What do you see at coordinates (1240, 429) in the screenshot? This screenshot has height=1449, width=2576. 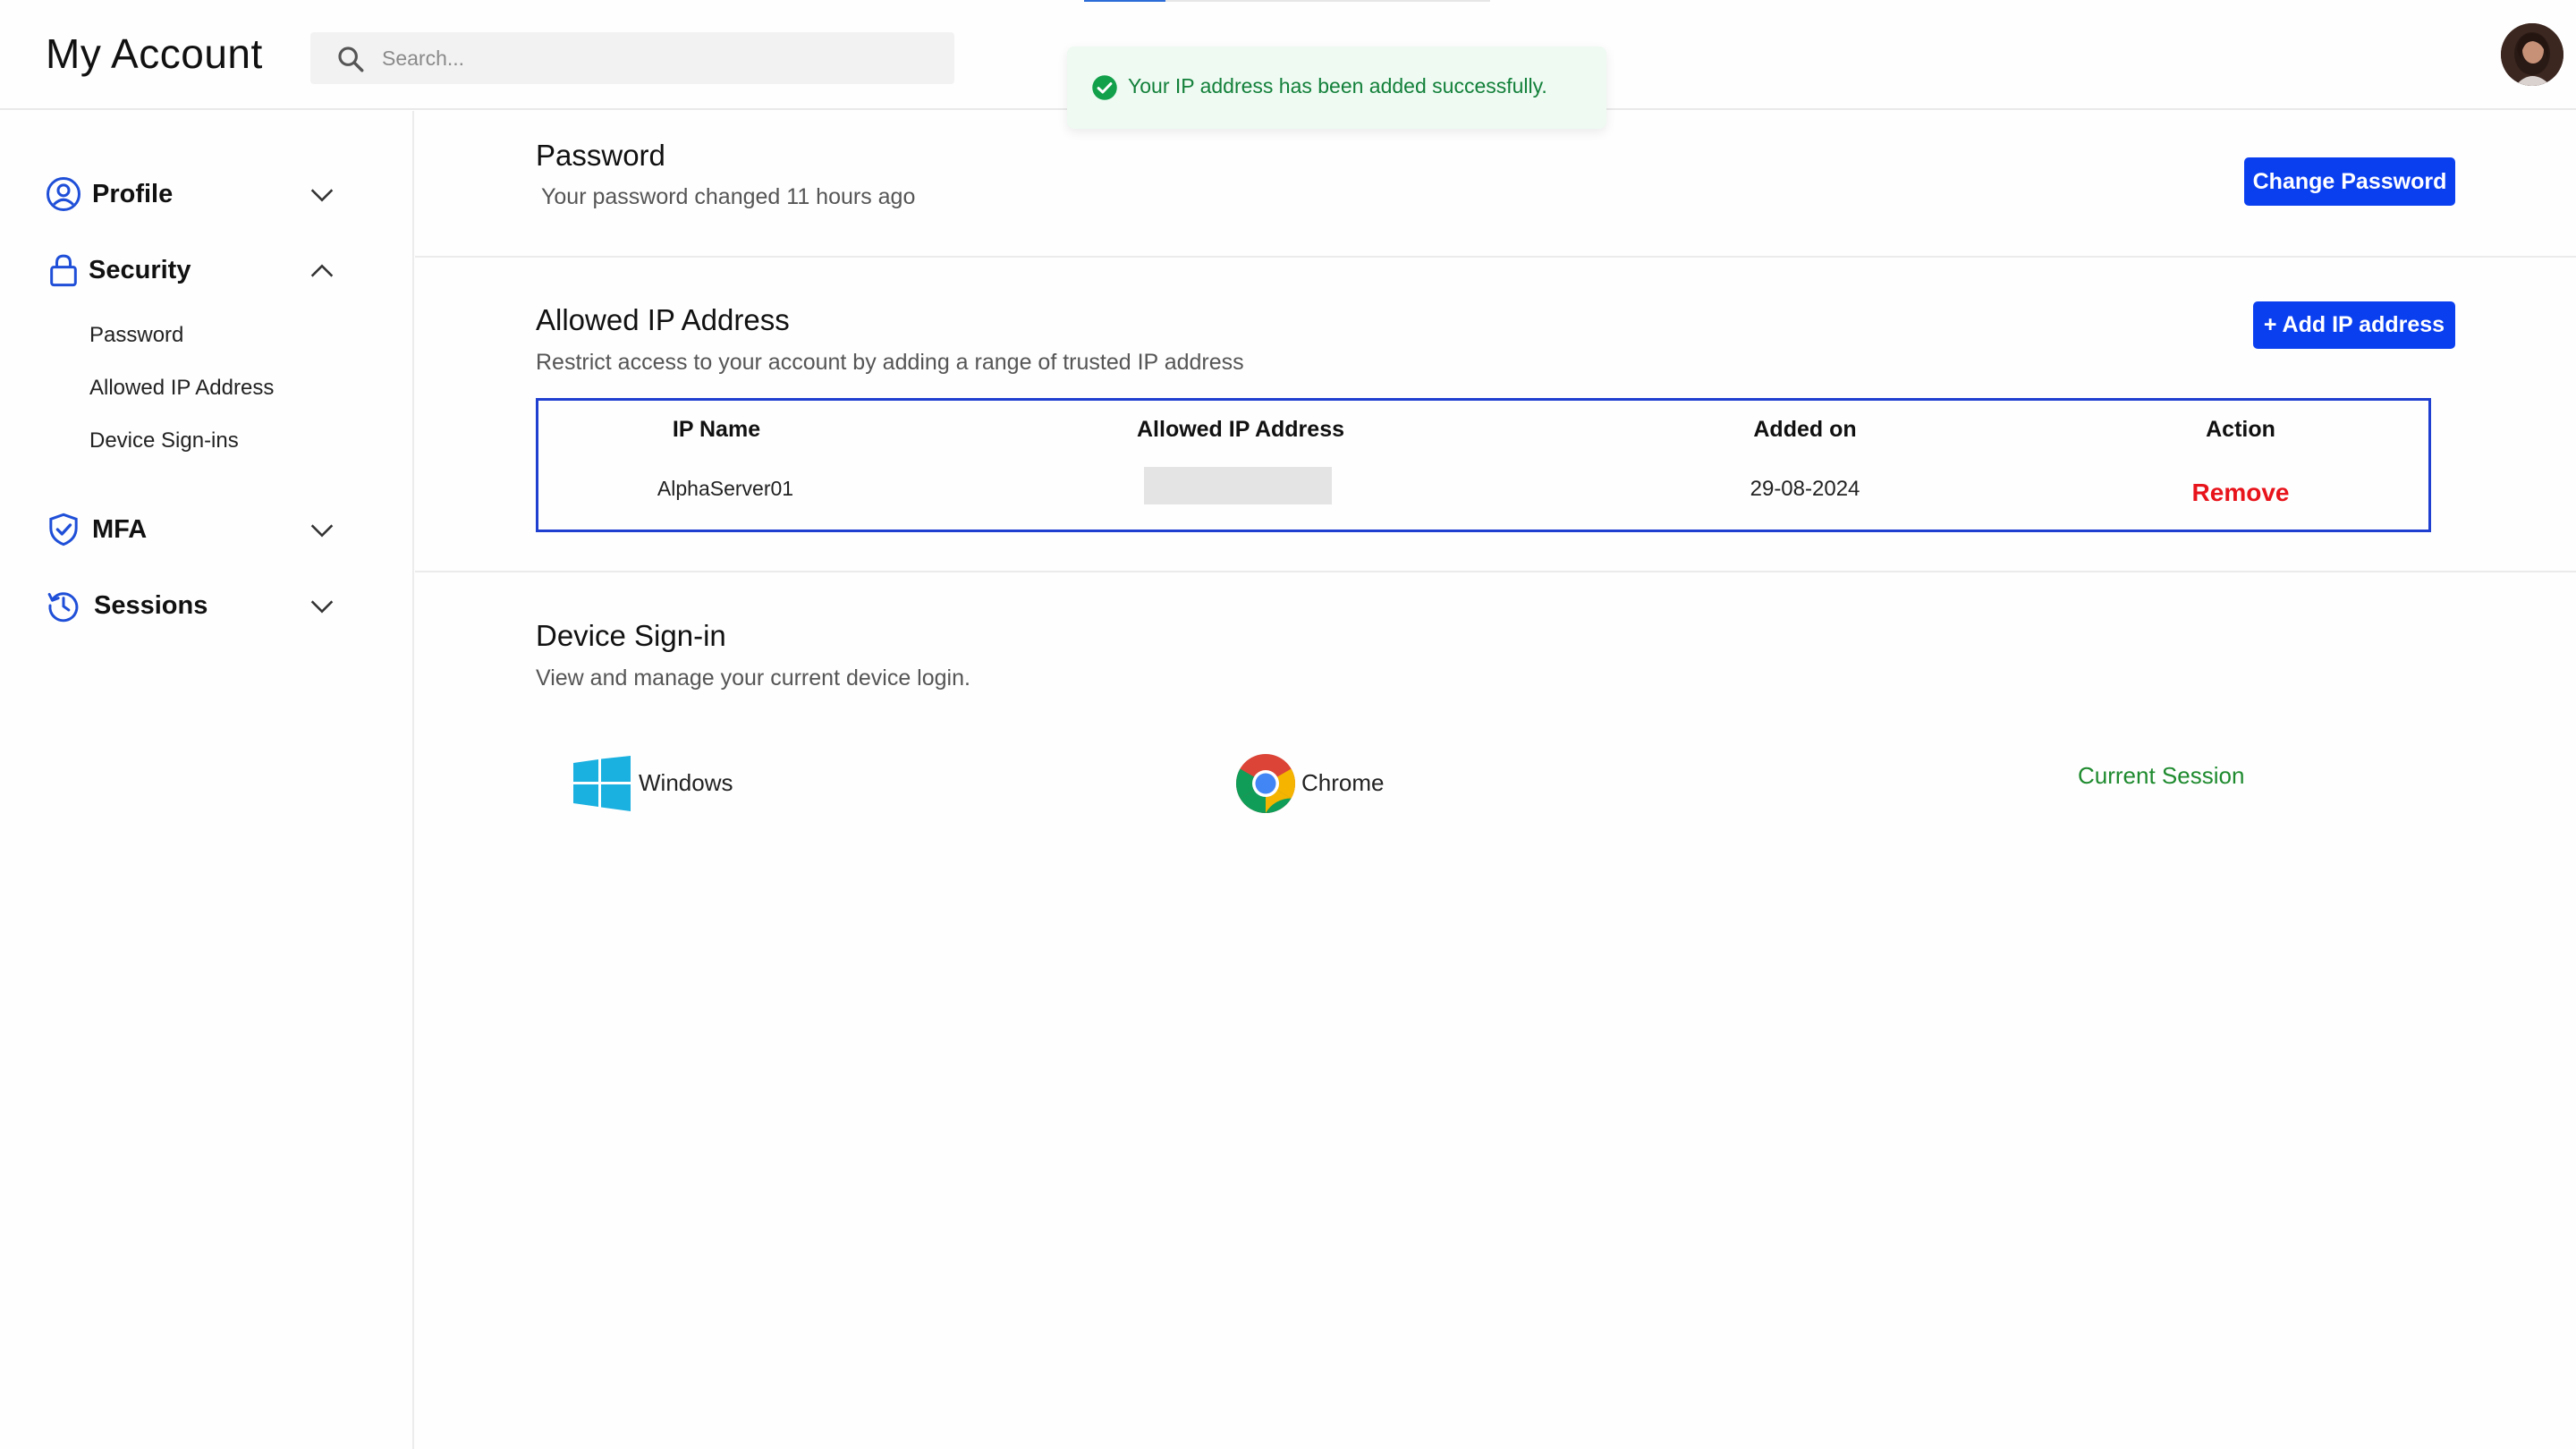 I see `table-header-allowed-ip: Allowed IP Address` at bounding box center [1240, 429].